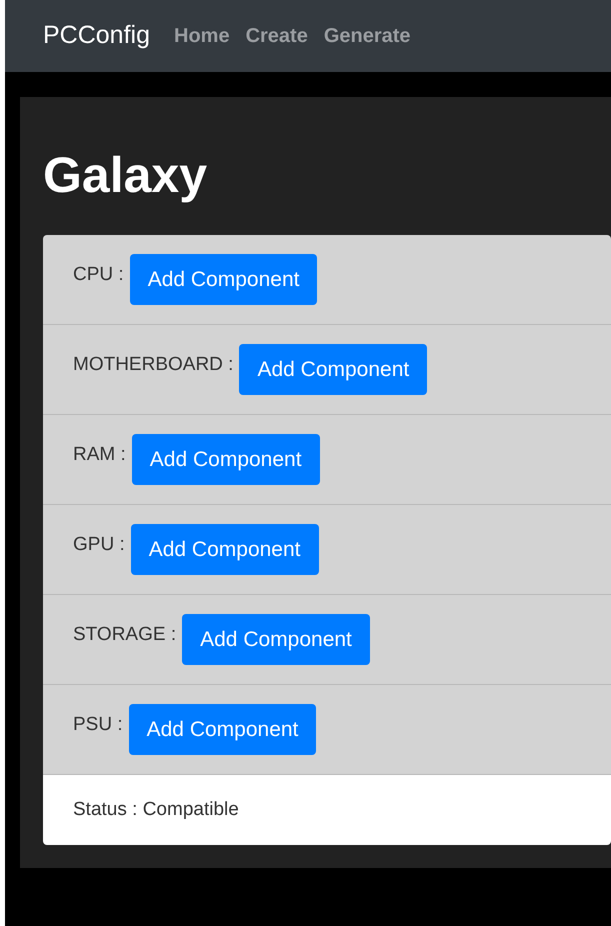  What do you see at coordinates (277, 36) in the screenshot?
I see `nav-link: Create` at bounding box center [277, 36].